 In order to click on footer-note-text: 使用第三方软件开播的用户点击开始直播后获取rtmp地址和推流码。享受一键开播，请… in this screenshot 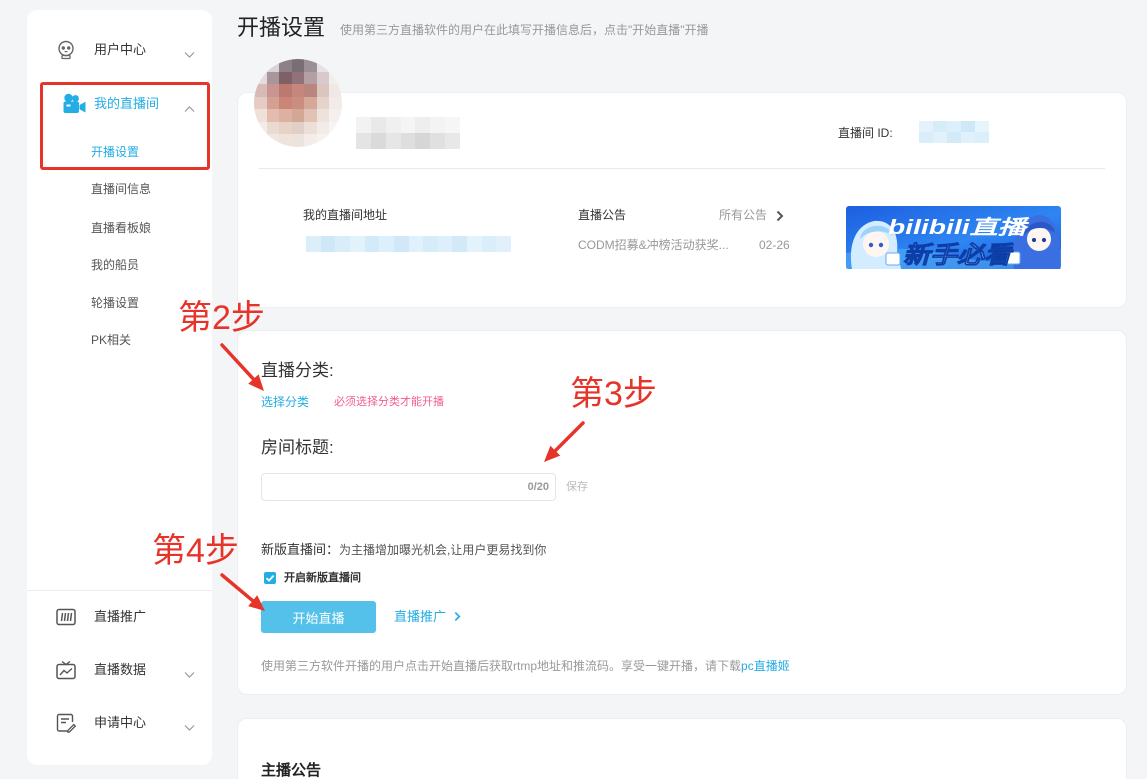, I will do `click(501, 666)`.